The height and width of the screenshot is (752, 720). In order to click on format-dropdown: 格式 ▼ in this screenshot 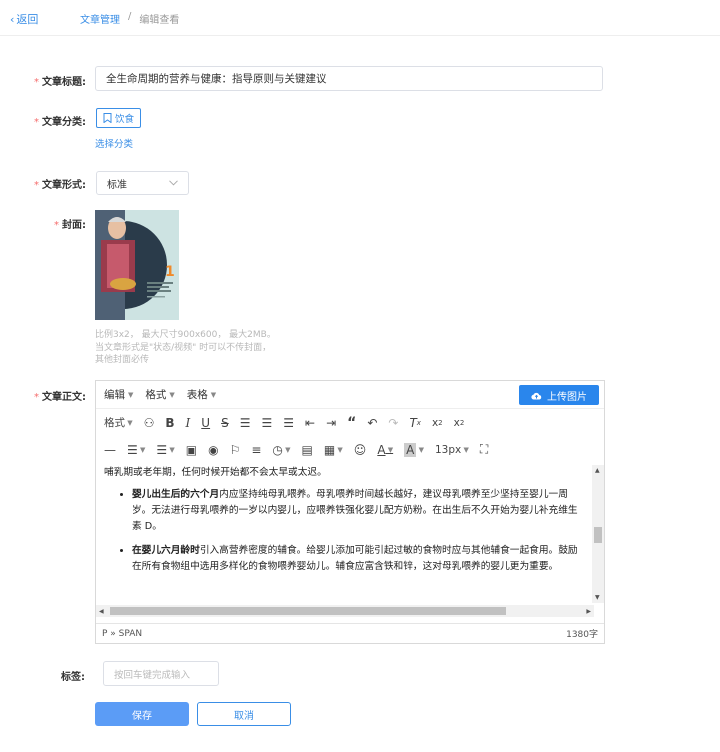, I will do `click(118, 422)`.